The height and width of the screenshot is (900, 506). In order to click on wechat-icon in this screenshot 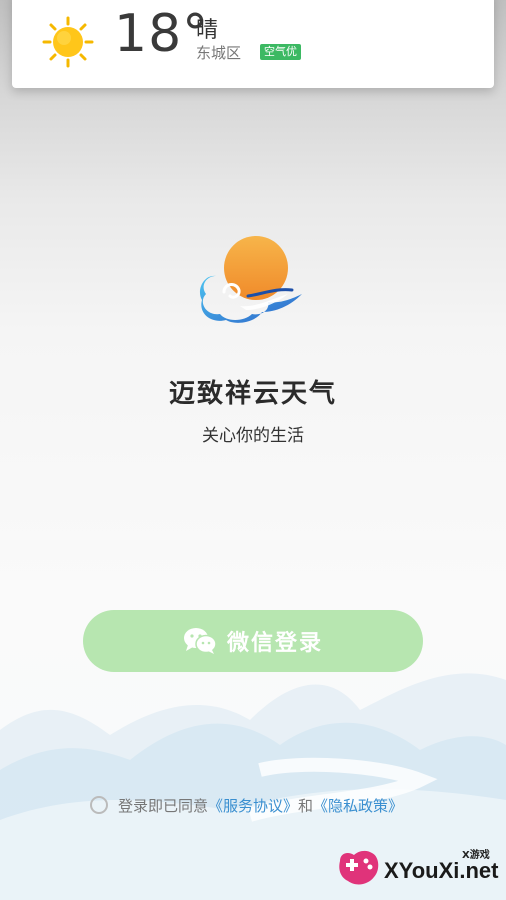, I will do `click(200, 641)`.